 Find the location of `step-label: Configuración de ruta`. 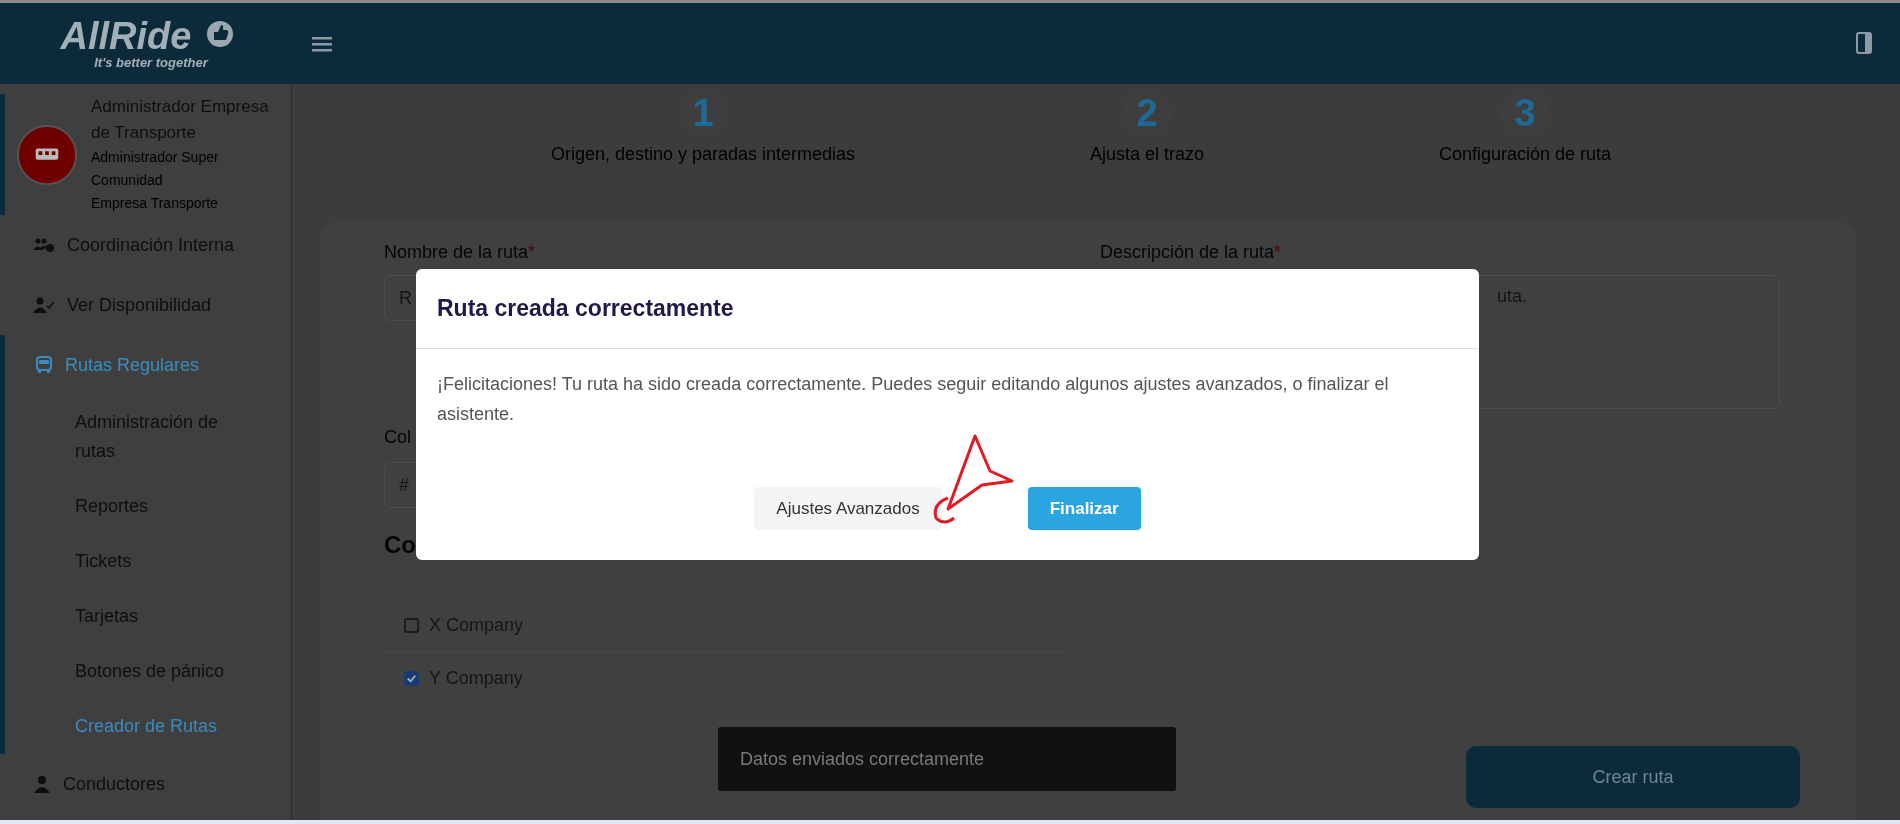

step-label: Configuración de ruta is located at coordinates (1525, 154).